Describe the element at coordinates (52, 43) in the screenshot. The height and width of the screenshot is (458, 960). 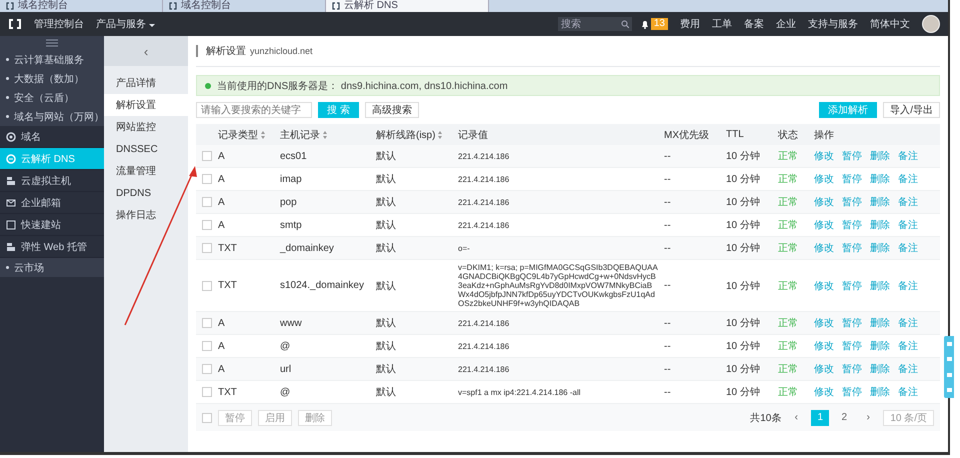
I see `menu-icon` at that location.